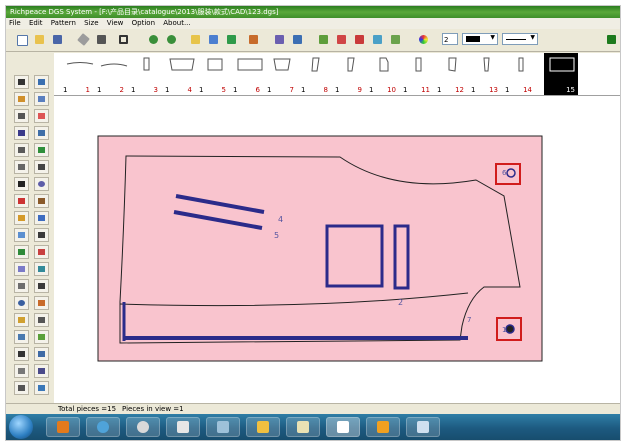  Describe the element at coordinates (41, 252) in the screenshot. I see `layers-icon` at that location.